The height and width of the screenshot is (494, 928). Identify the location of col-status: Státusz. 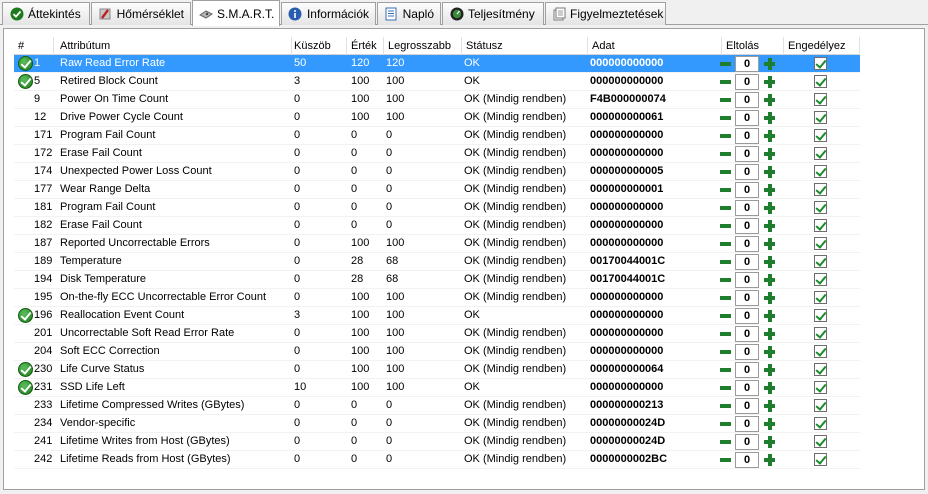
(525, 46).